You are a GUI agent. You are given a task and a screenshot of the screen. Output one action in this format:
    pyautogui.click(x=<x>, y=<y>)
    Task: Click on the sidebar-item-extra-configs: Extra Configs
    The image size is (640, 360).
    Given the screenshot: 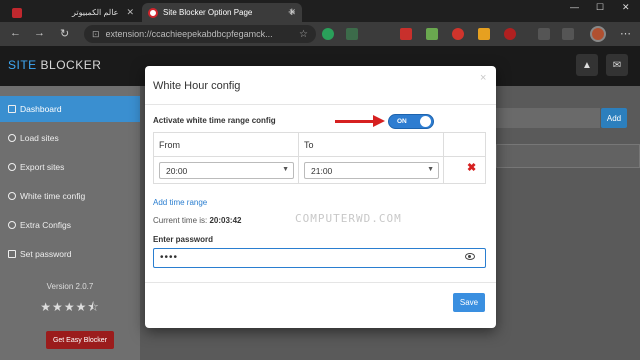 What is the action you would take?
    pyautogui.click(x=70, y=225)
    